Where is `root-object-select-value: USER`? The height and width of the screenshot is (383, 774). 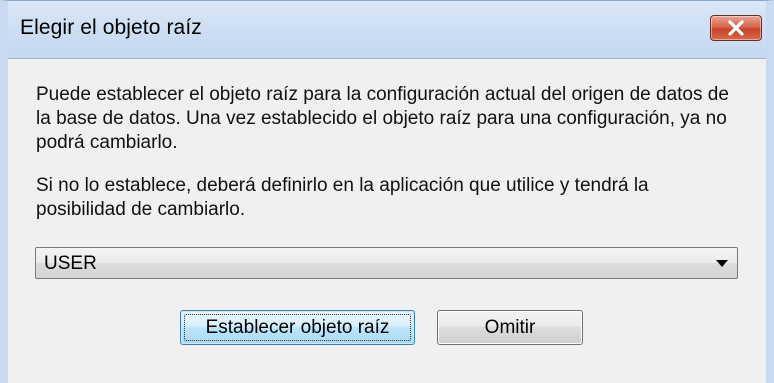
root-object-select-value: USER is located at coordinates (70, 263).